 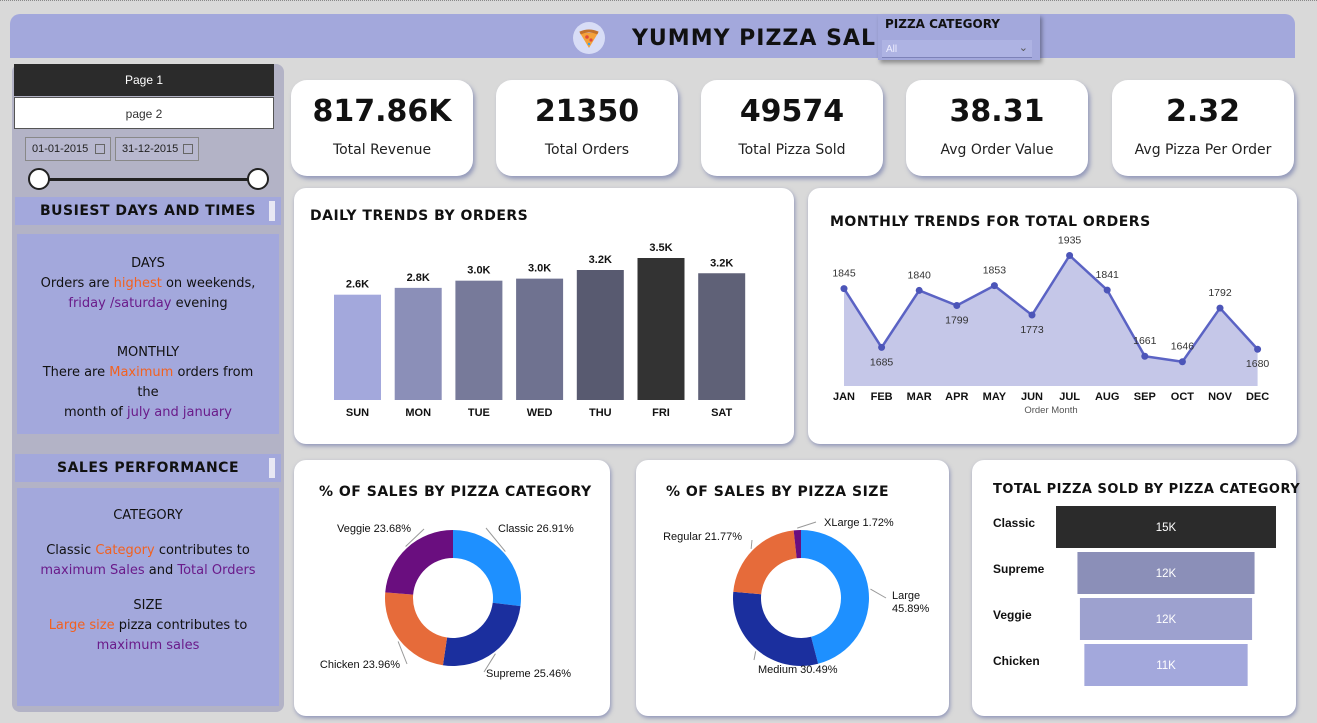 I want to click on kpi-card-avg-order-value: 38.31 Avg Order Value, so click(x=997, y=128).